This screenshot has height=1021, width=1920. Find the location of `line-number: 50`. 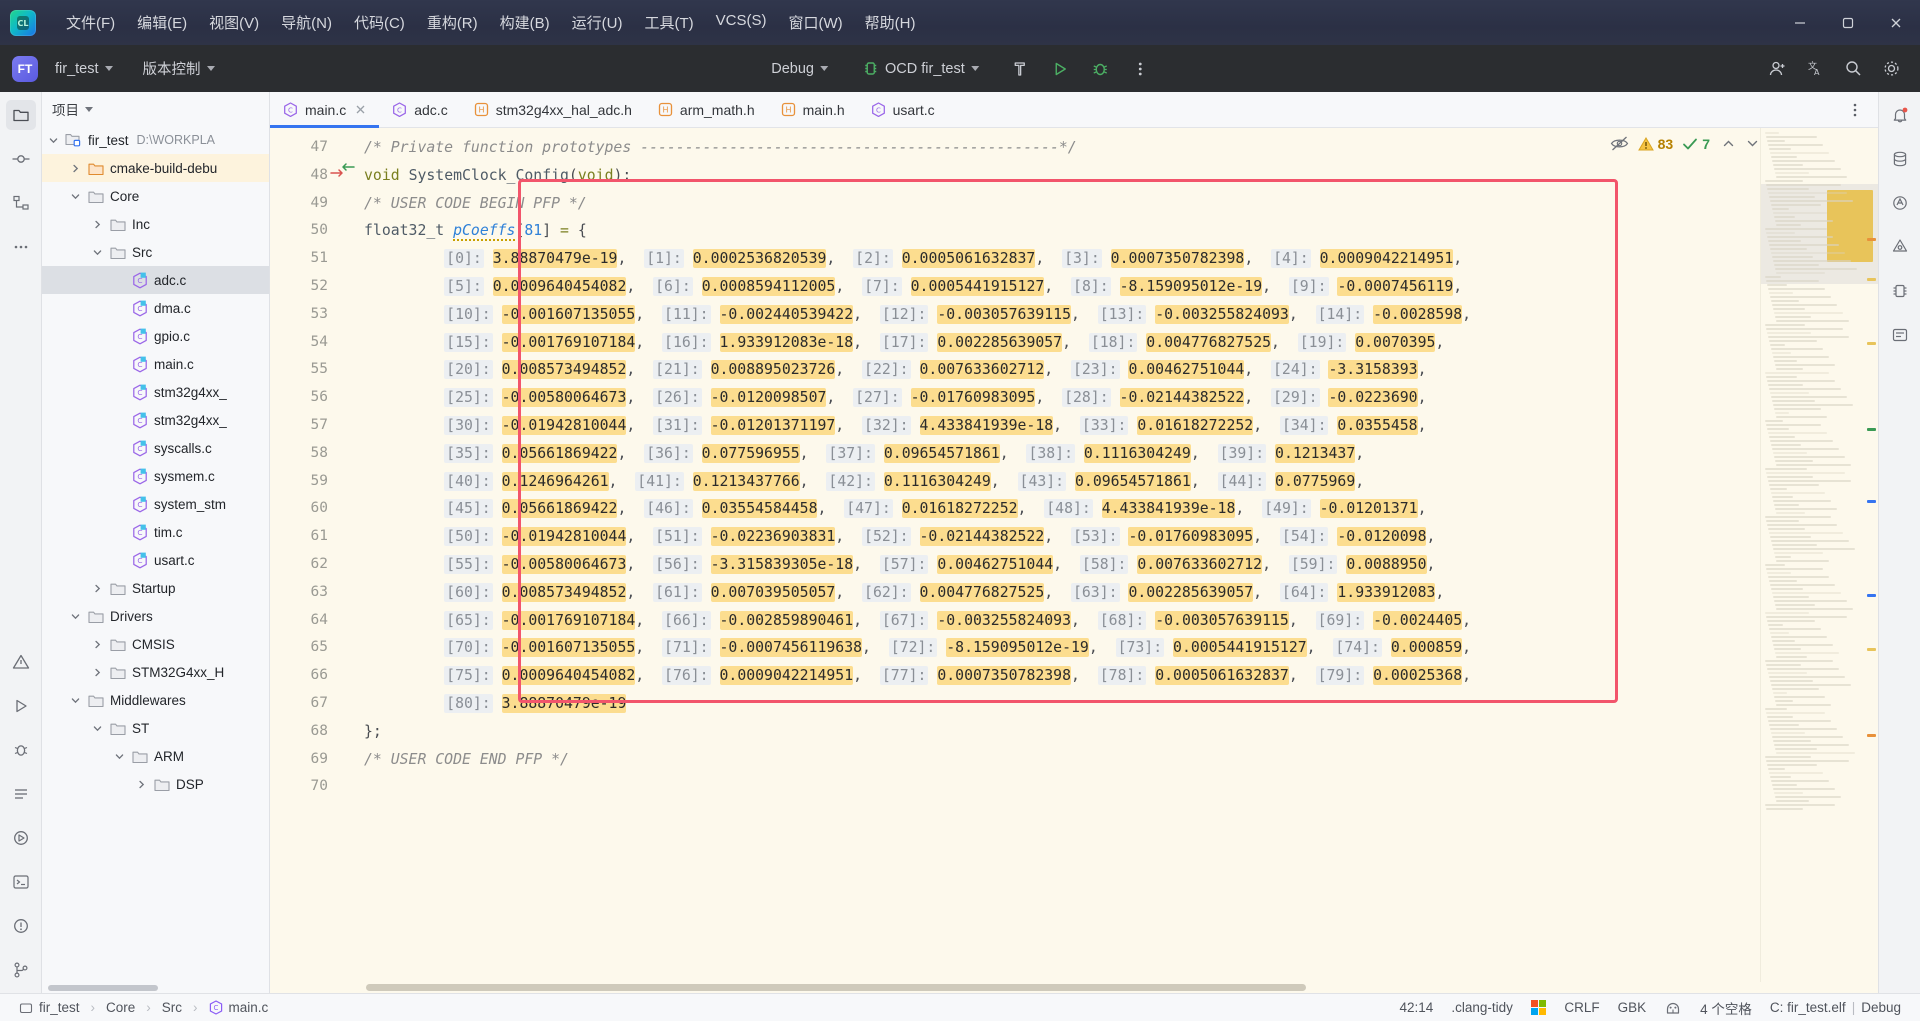

line-number: 50 is located at coordinates (316, 231).